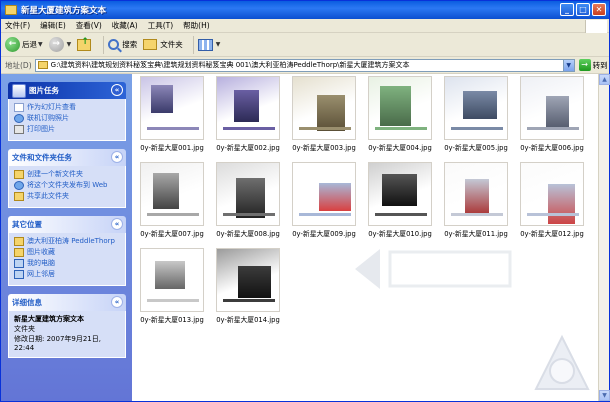 The width and height of the screenshot is (610, 402). Describe the element at coordinates (400, 148) in the screenshot. I see `file-name: 0y-新星大厦004.jpg` at that location.